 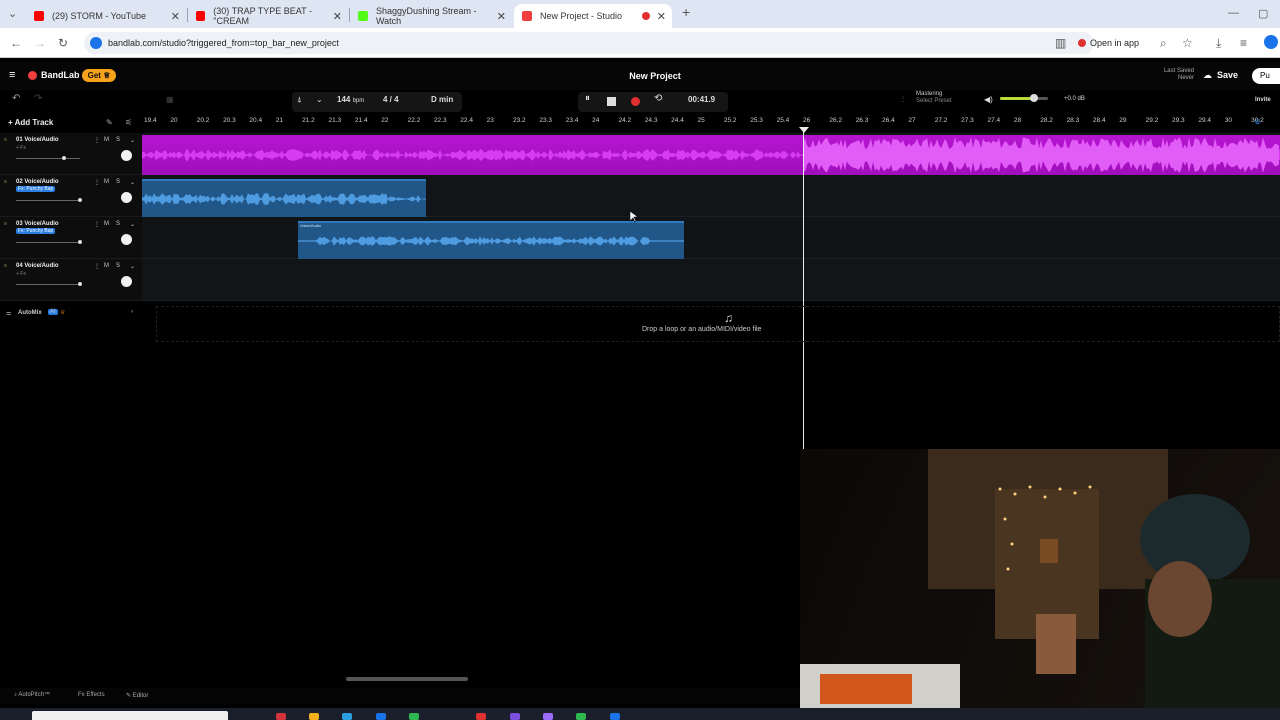 What do you see at coordinates (1024, 98) in the screenshot?
I see `master-volume-slider` at bounding box center [1024, 98].